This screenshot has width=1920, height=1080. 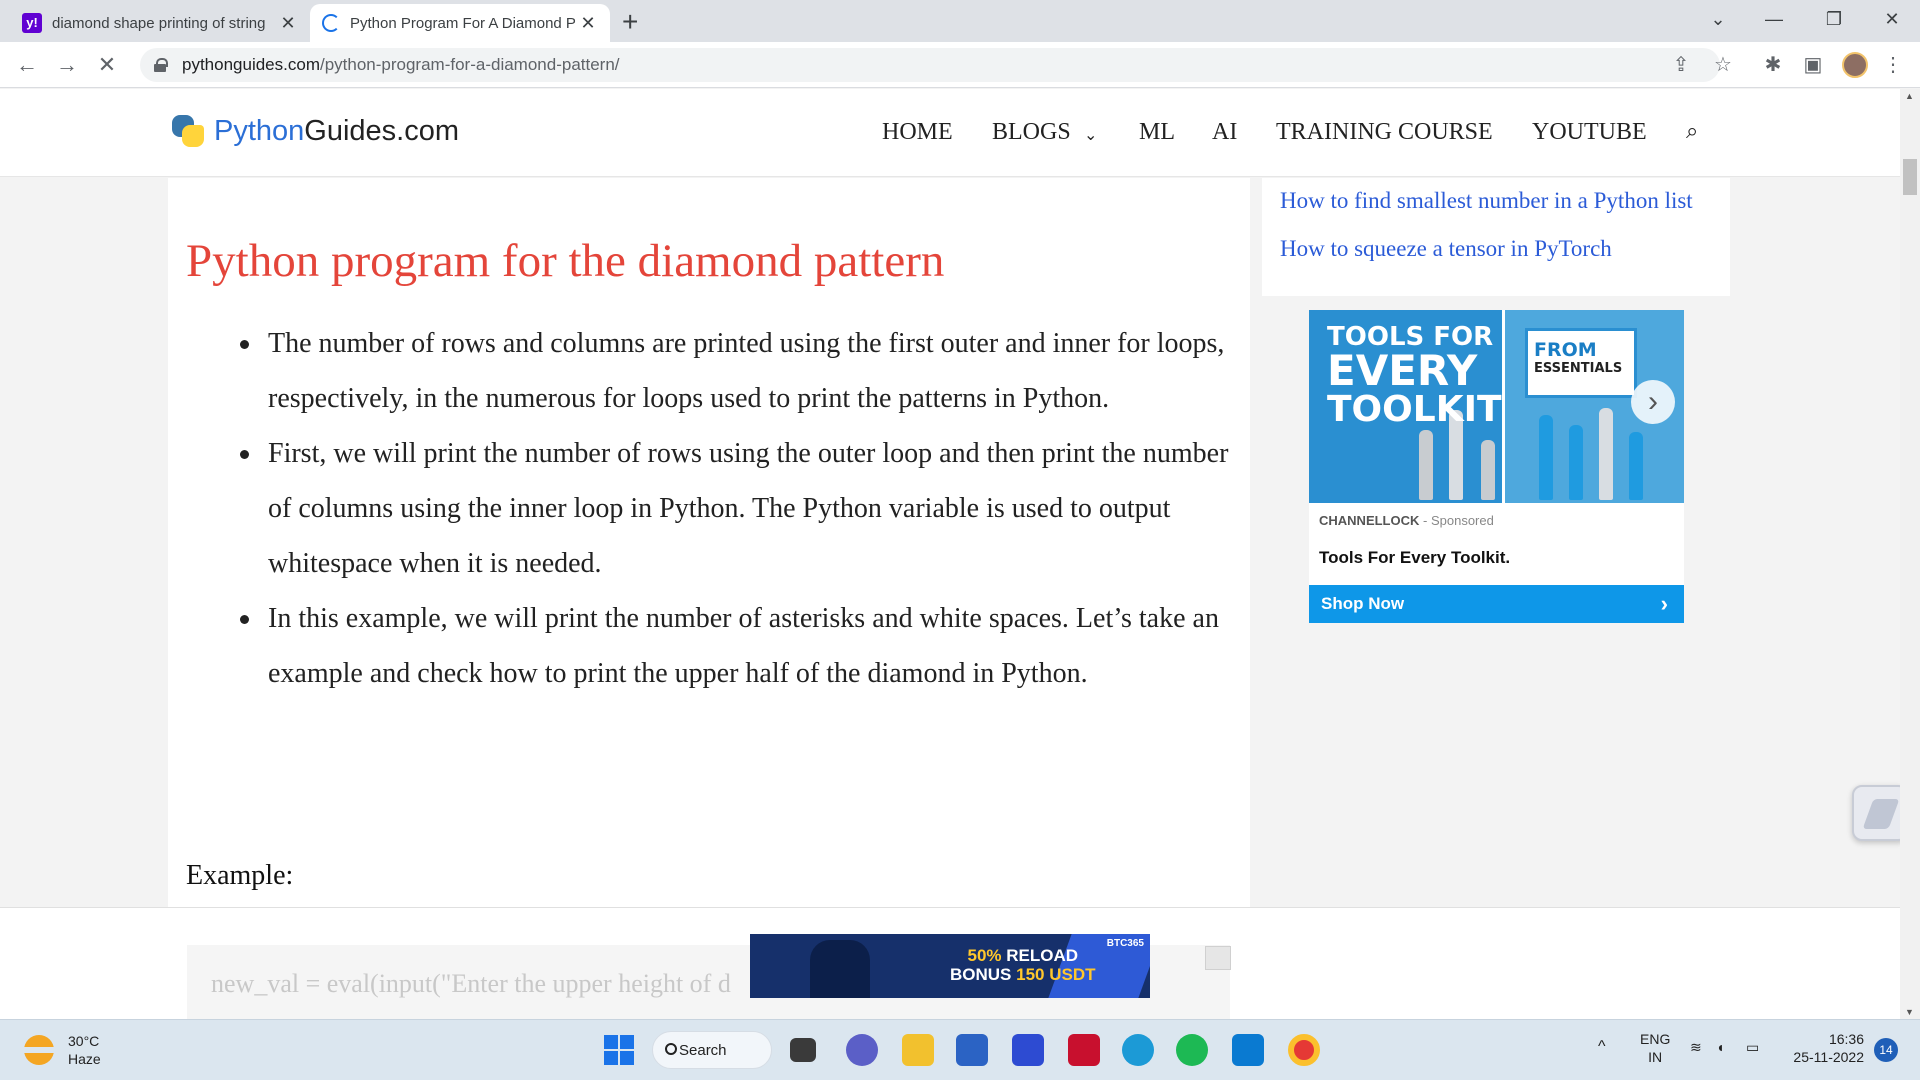 What do you see at coordinates (703, 1050) in the screenshot?
I see `search-label: Search` at bounding box center [703, 1050].